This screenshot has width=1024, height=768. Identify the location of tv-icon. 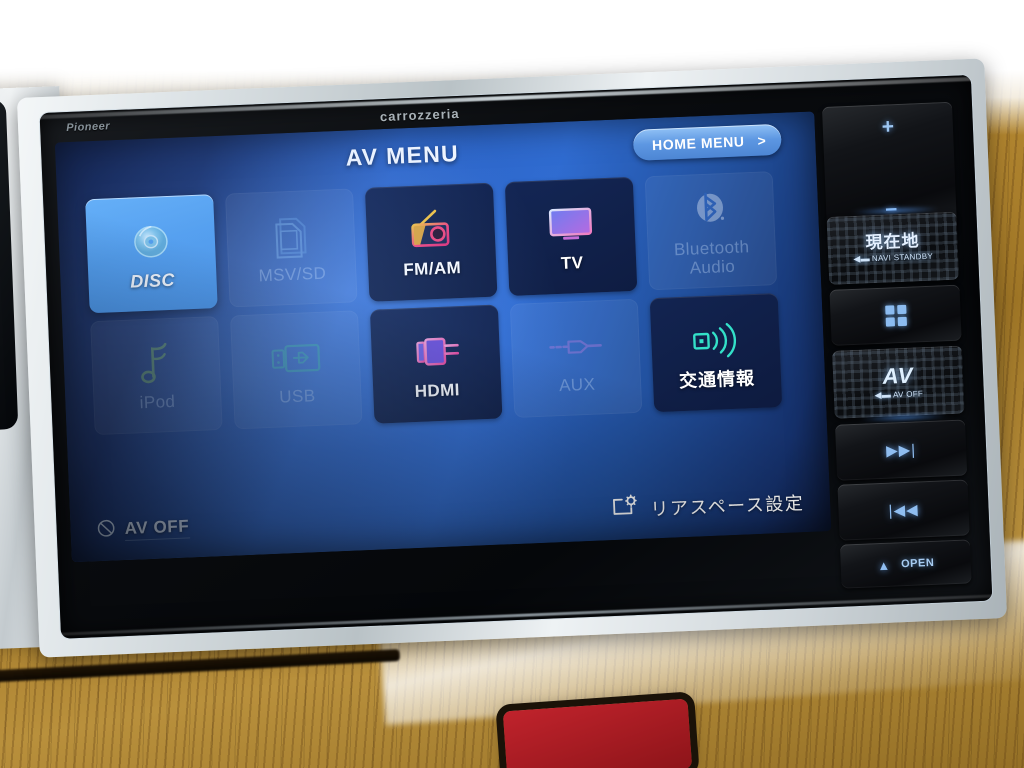
(571, 225).